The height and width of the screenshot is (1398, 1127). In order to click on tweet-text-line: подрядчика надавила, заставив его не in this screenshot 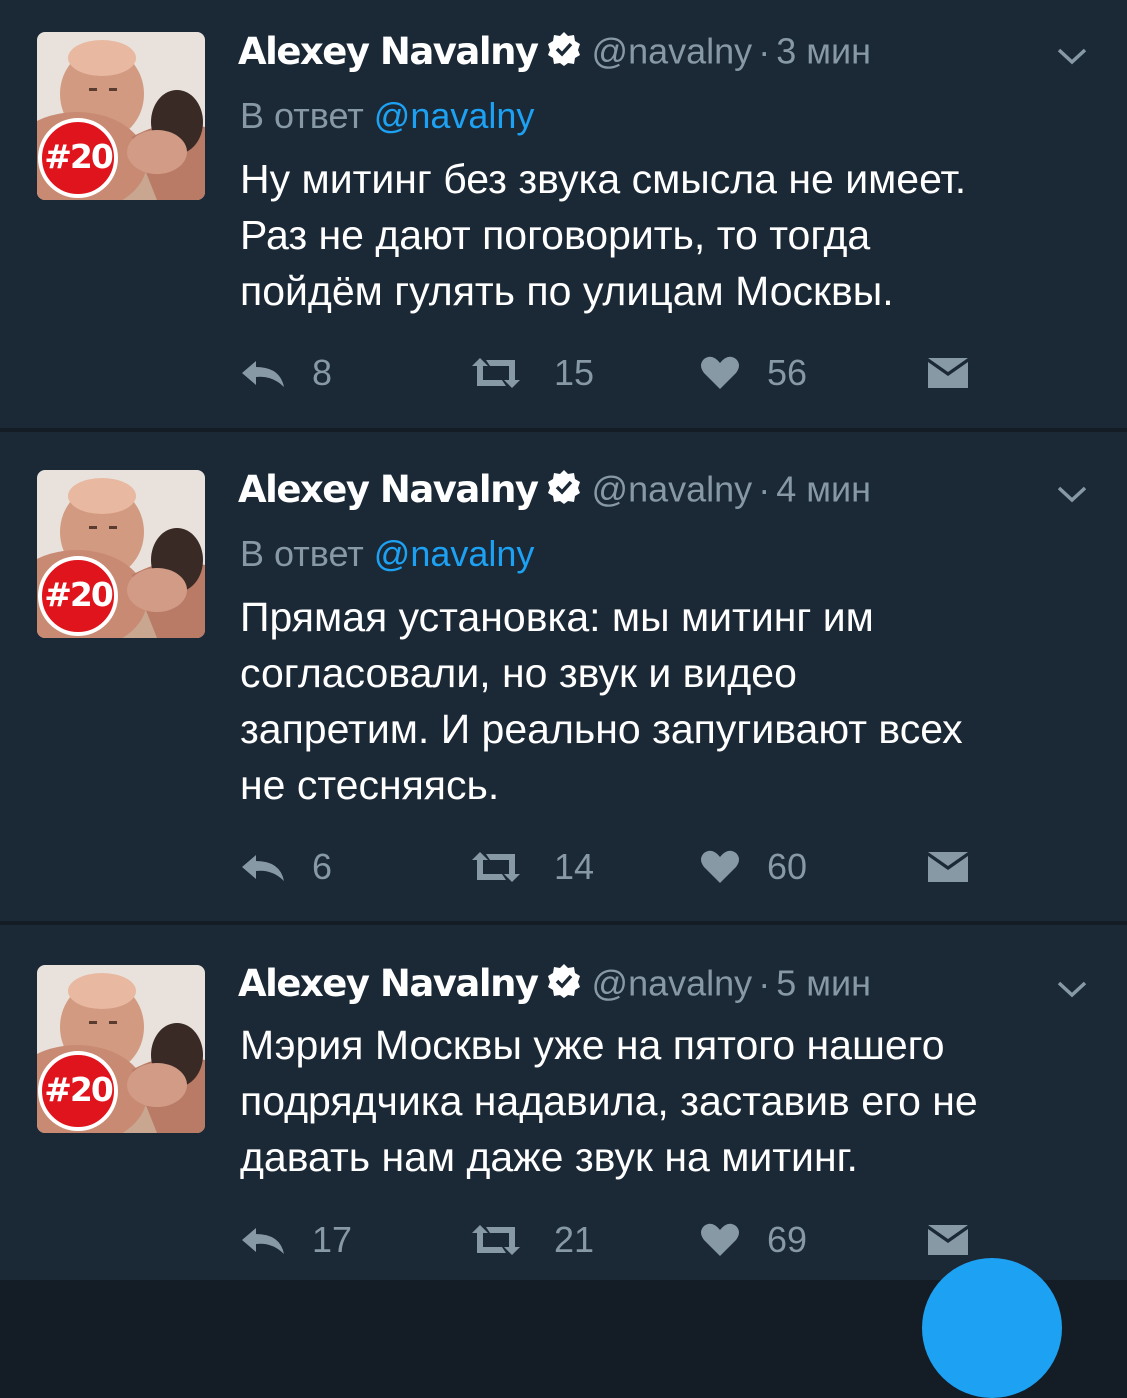, I will do `click(609, 1101)`.